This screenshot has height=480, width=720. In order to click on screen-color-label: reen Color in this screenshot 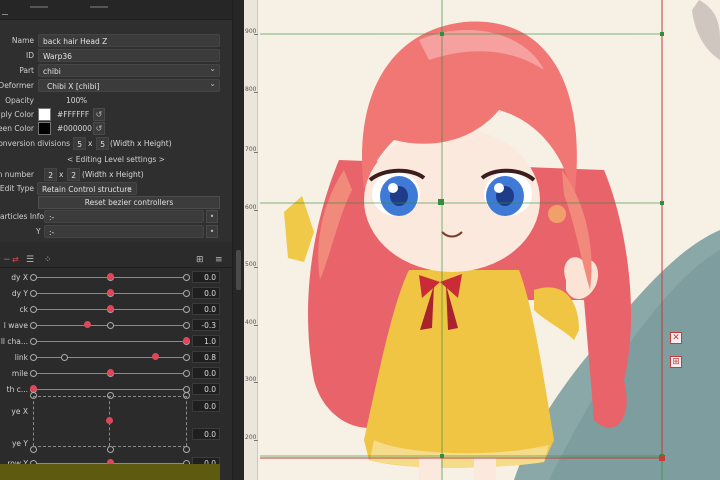, I will do `click(17, 128)`.